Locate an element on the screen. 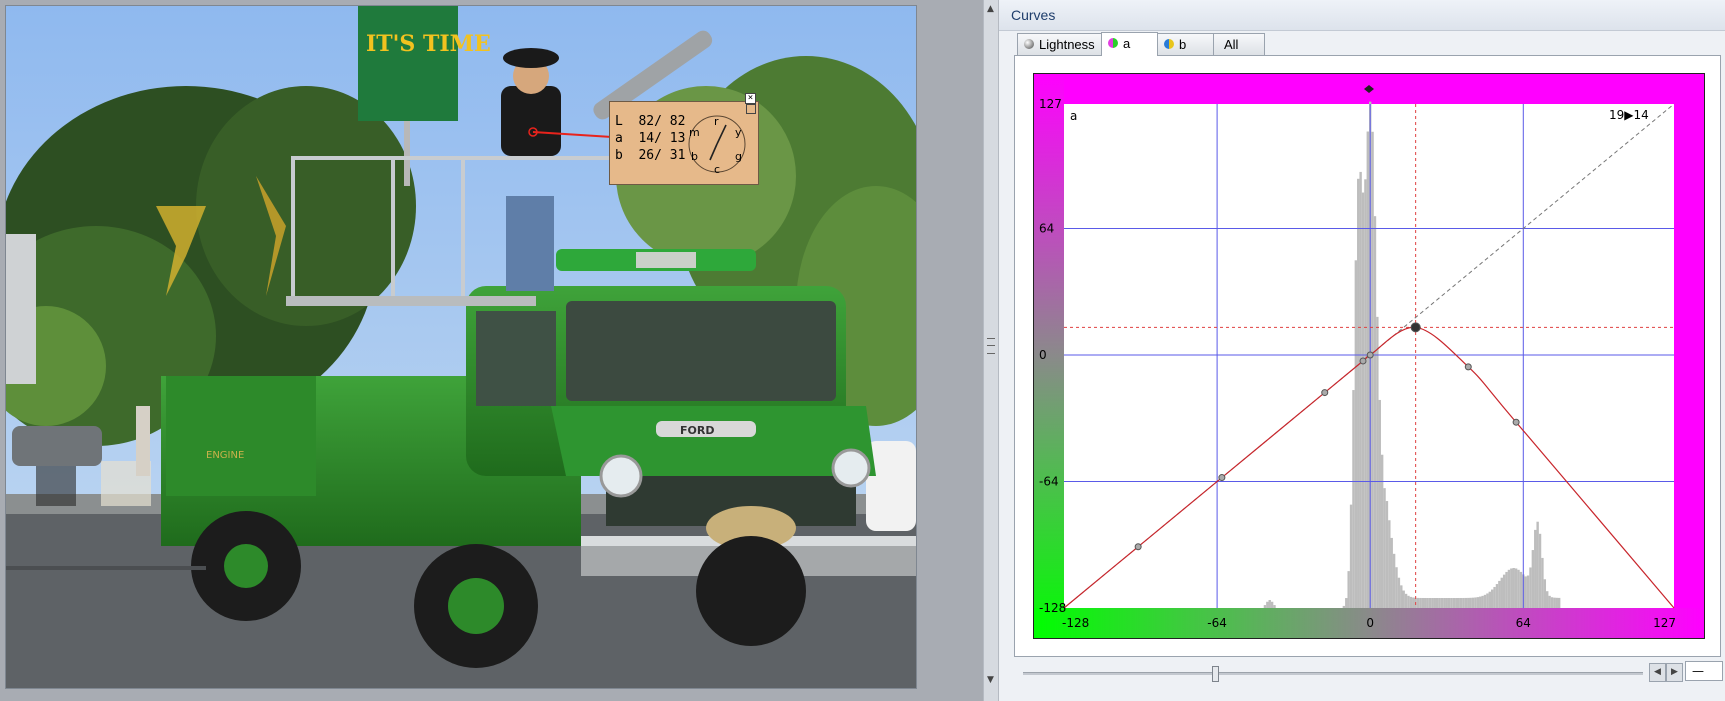  x-tick-label: 127 is located at coordinates (1664, 623).